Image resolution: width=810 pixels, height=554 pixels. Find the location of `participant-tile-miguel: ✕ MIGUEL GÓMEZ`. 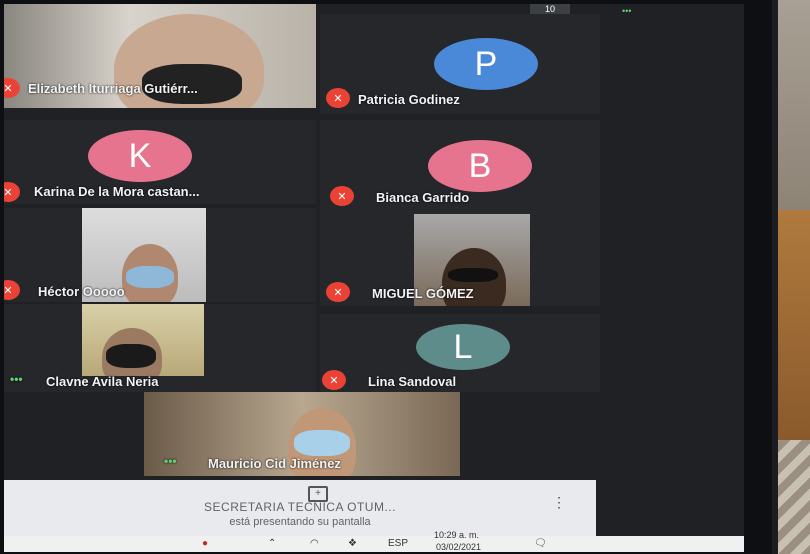

participant-tile-miguel: ✕ MIGUEL GÓMEZ is located at coordinates (460, 257).